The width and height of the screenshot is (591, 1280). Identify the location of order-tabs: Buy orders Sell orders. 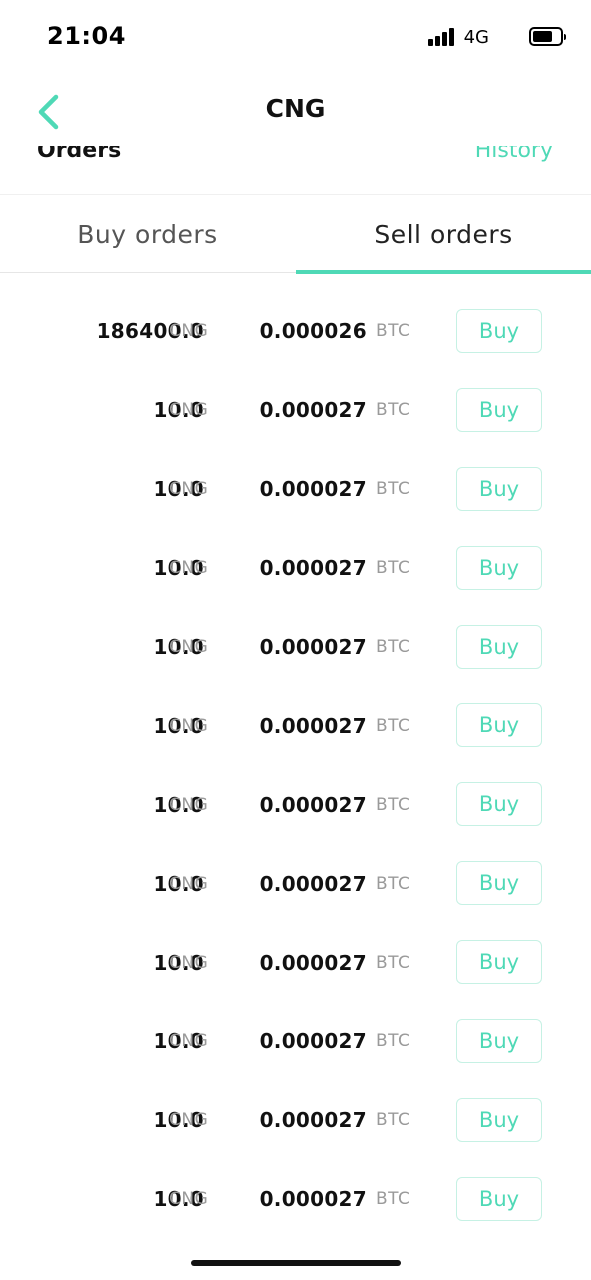
(295, 235).